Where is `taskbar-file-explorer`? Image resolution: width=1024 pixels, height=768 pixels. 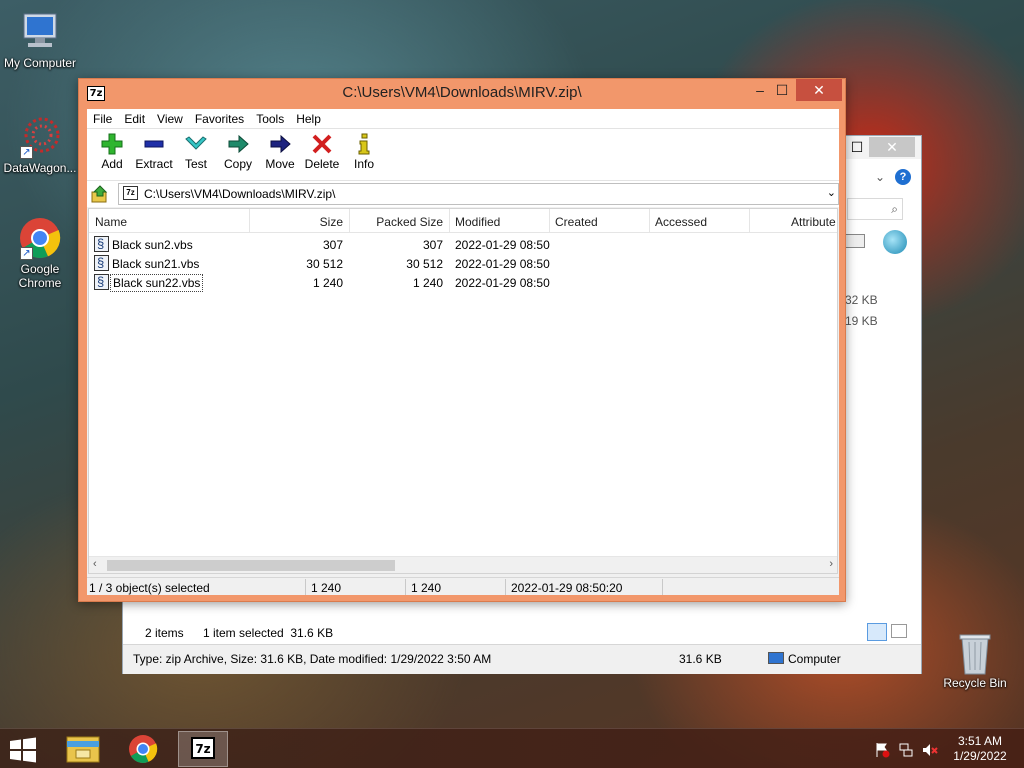 taskbar-file-explorer is located at coordinates (83, 749).